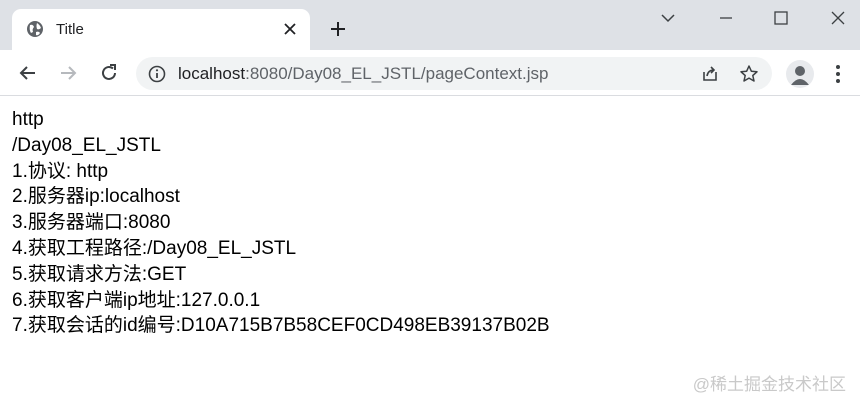  I want to click on person-icon, so click(800, 75).